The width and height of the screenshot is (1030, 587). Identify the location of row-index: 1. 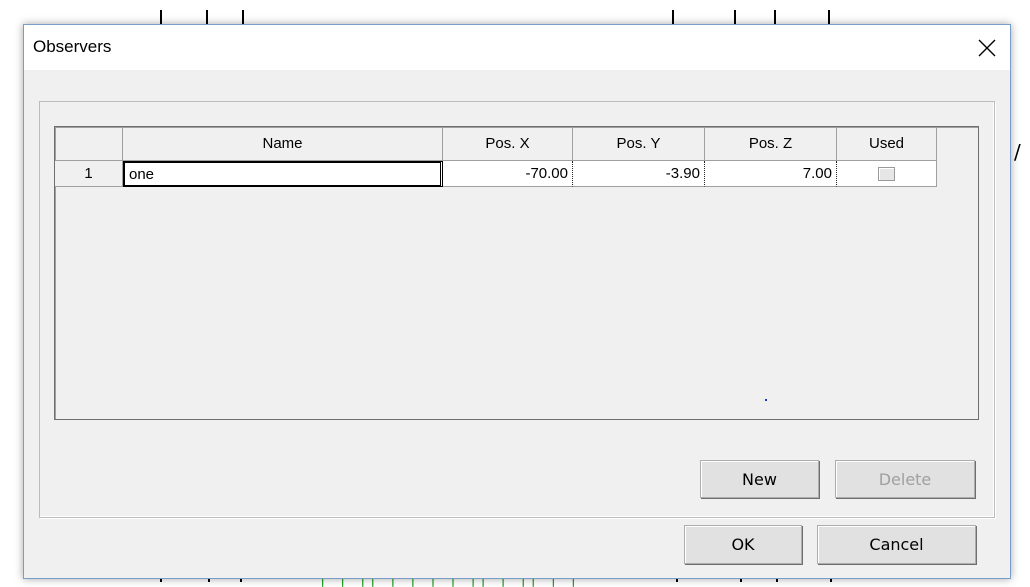
(89, 174).